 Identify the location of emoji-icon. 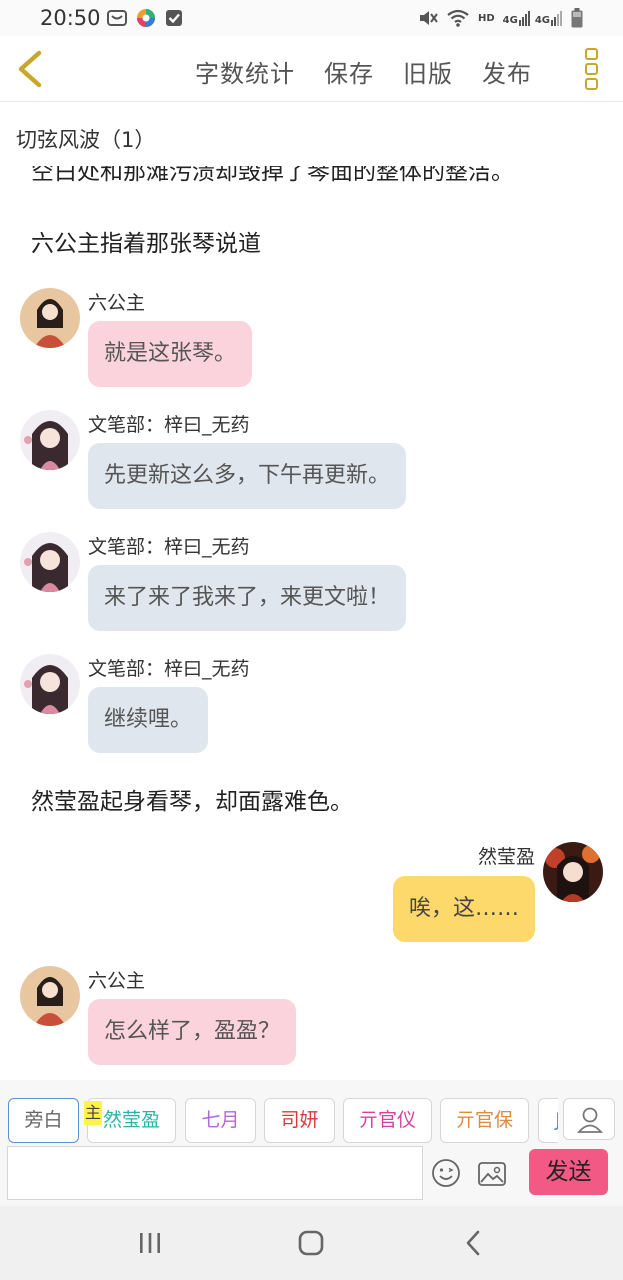
(446, 1173).